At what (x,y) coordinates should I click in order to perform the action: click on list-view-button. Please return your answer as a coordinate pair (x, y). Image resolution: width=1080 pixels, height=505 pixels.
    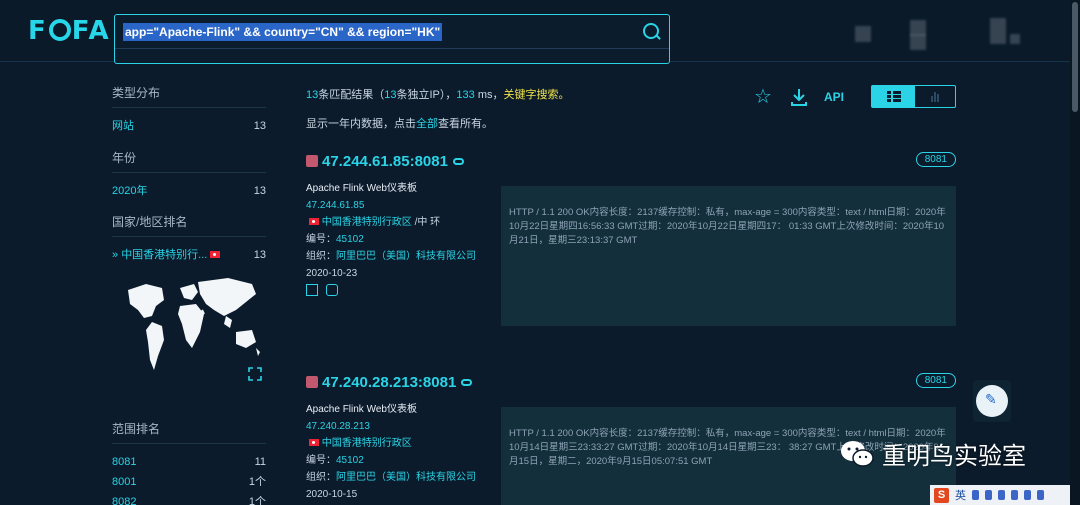
    Looking at the image, I should click on (893, 96).